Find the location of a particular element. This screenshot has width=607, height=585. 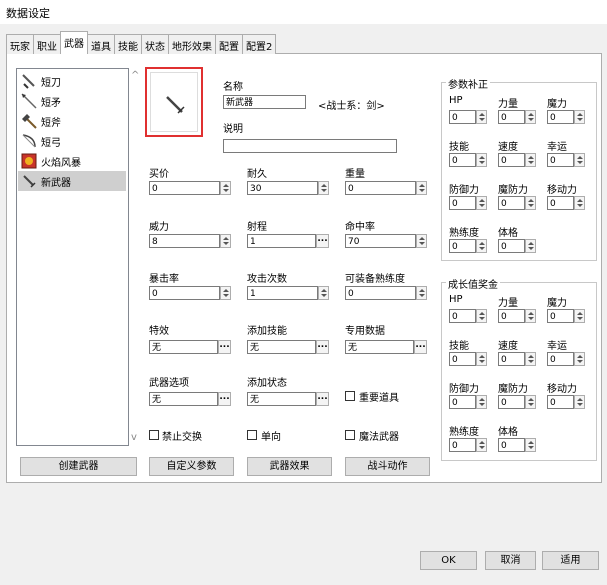

tab-config2: 配置2 is located at coordinates (259, 44).